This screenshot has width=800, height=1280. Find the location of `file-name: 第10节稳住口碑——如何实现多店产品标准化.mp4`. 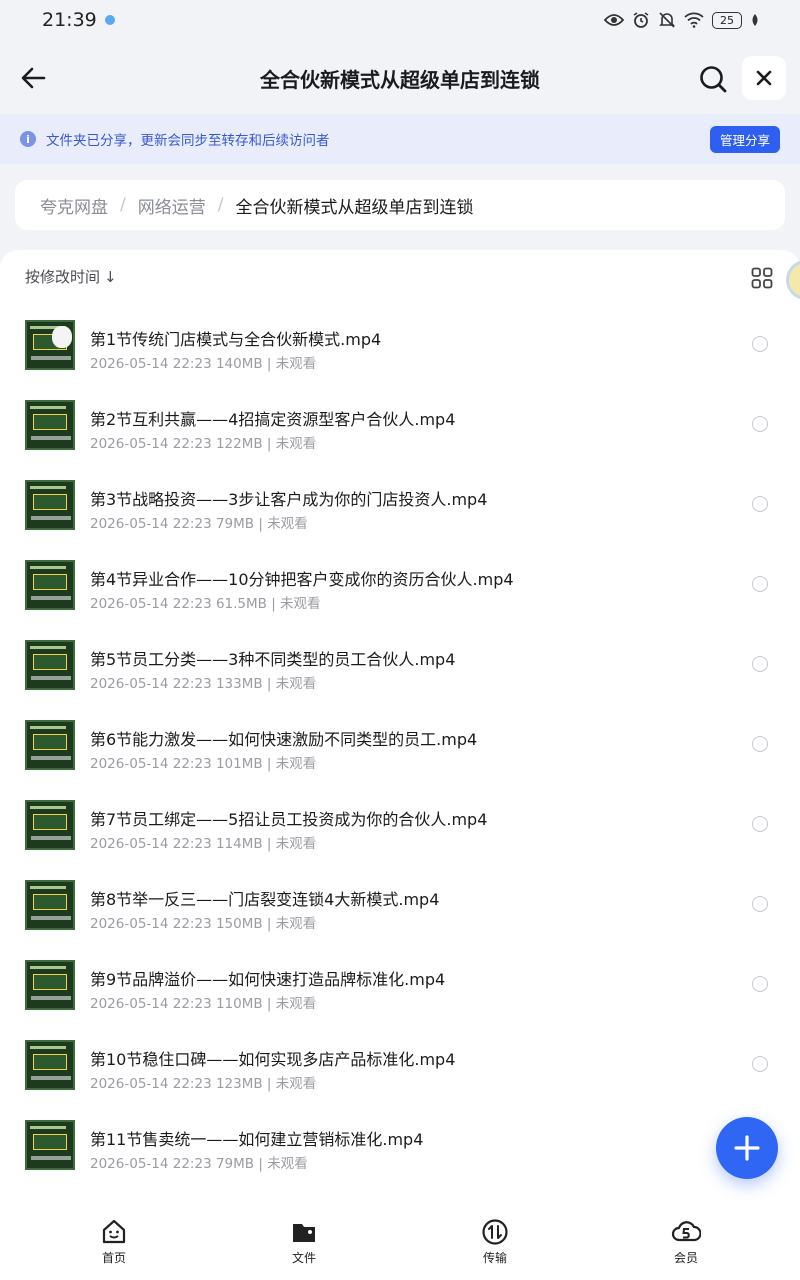

file-name: 第10节稳住口碑——如何实现多店产品标准化.mp4 is located at coordinates (273, 1059).